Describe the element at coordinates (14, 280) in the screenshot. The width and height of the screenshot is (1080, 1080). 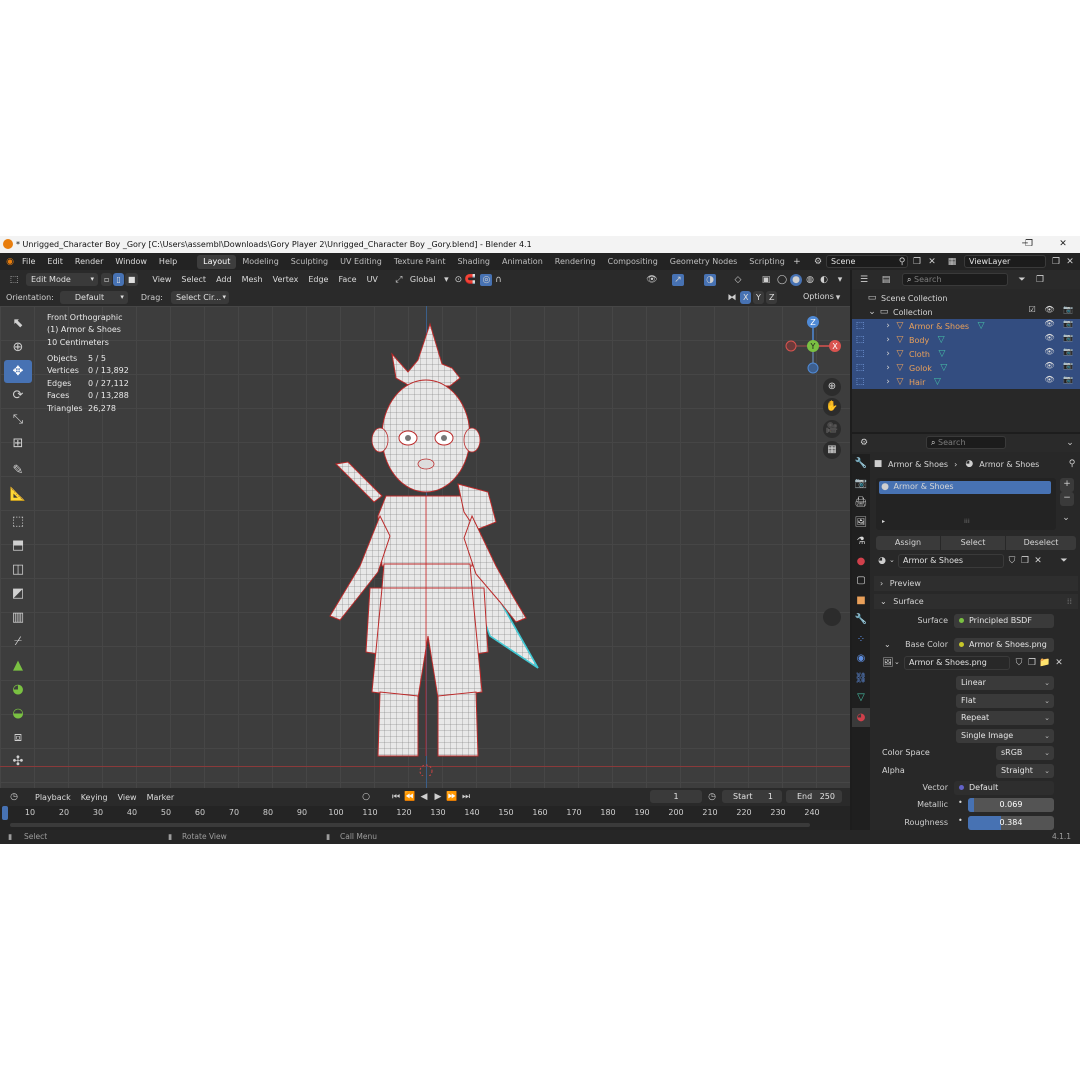
I see `editor-type-icon: ⬚` at that location.